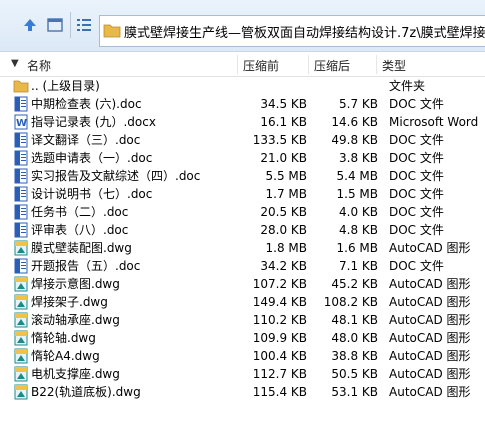 The width and height of the screenshot is (485, 425). What do you see at coordinates (242, 338) in the screenshot?
I see `list-item: 惰轮轴.dwg 109.9 KB 48.0 KB AutoCAD 图形` at bounding box center [242, 338].